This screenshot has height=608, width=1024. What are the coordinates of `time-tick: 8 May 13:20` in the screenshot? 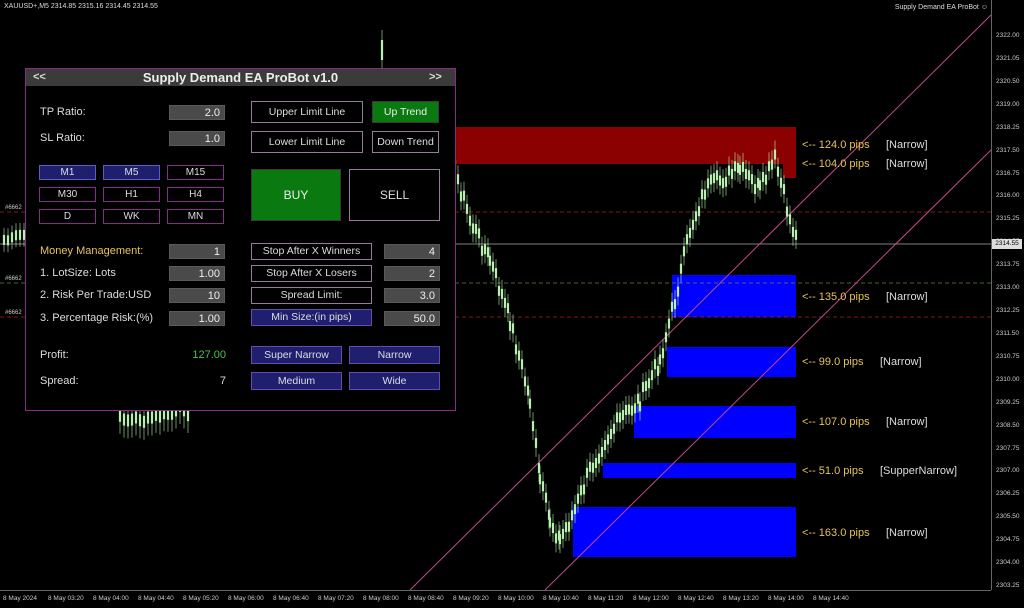 It's located at (741, 598).